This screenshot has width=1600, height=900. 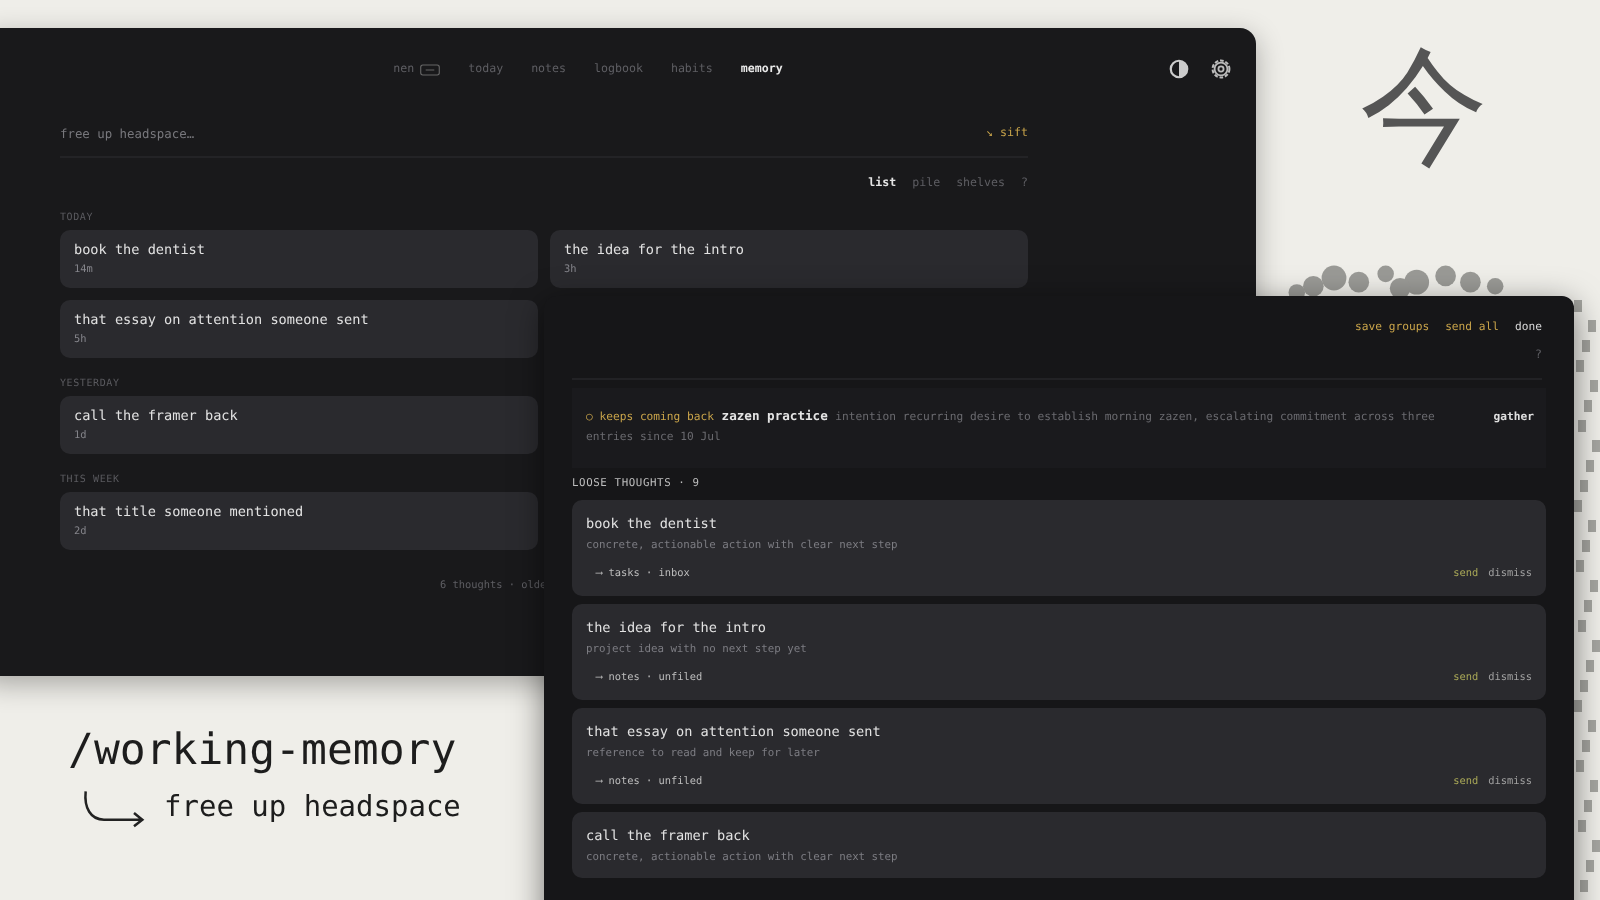 I want to click on contrast-icon, so click(x=1179, y=69).